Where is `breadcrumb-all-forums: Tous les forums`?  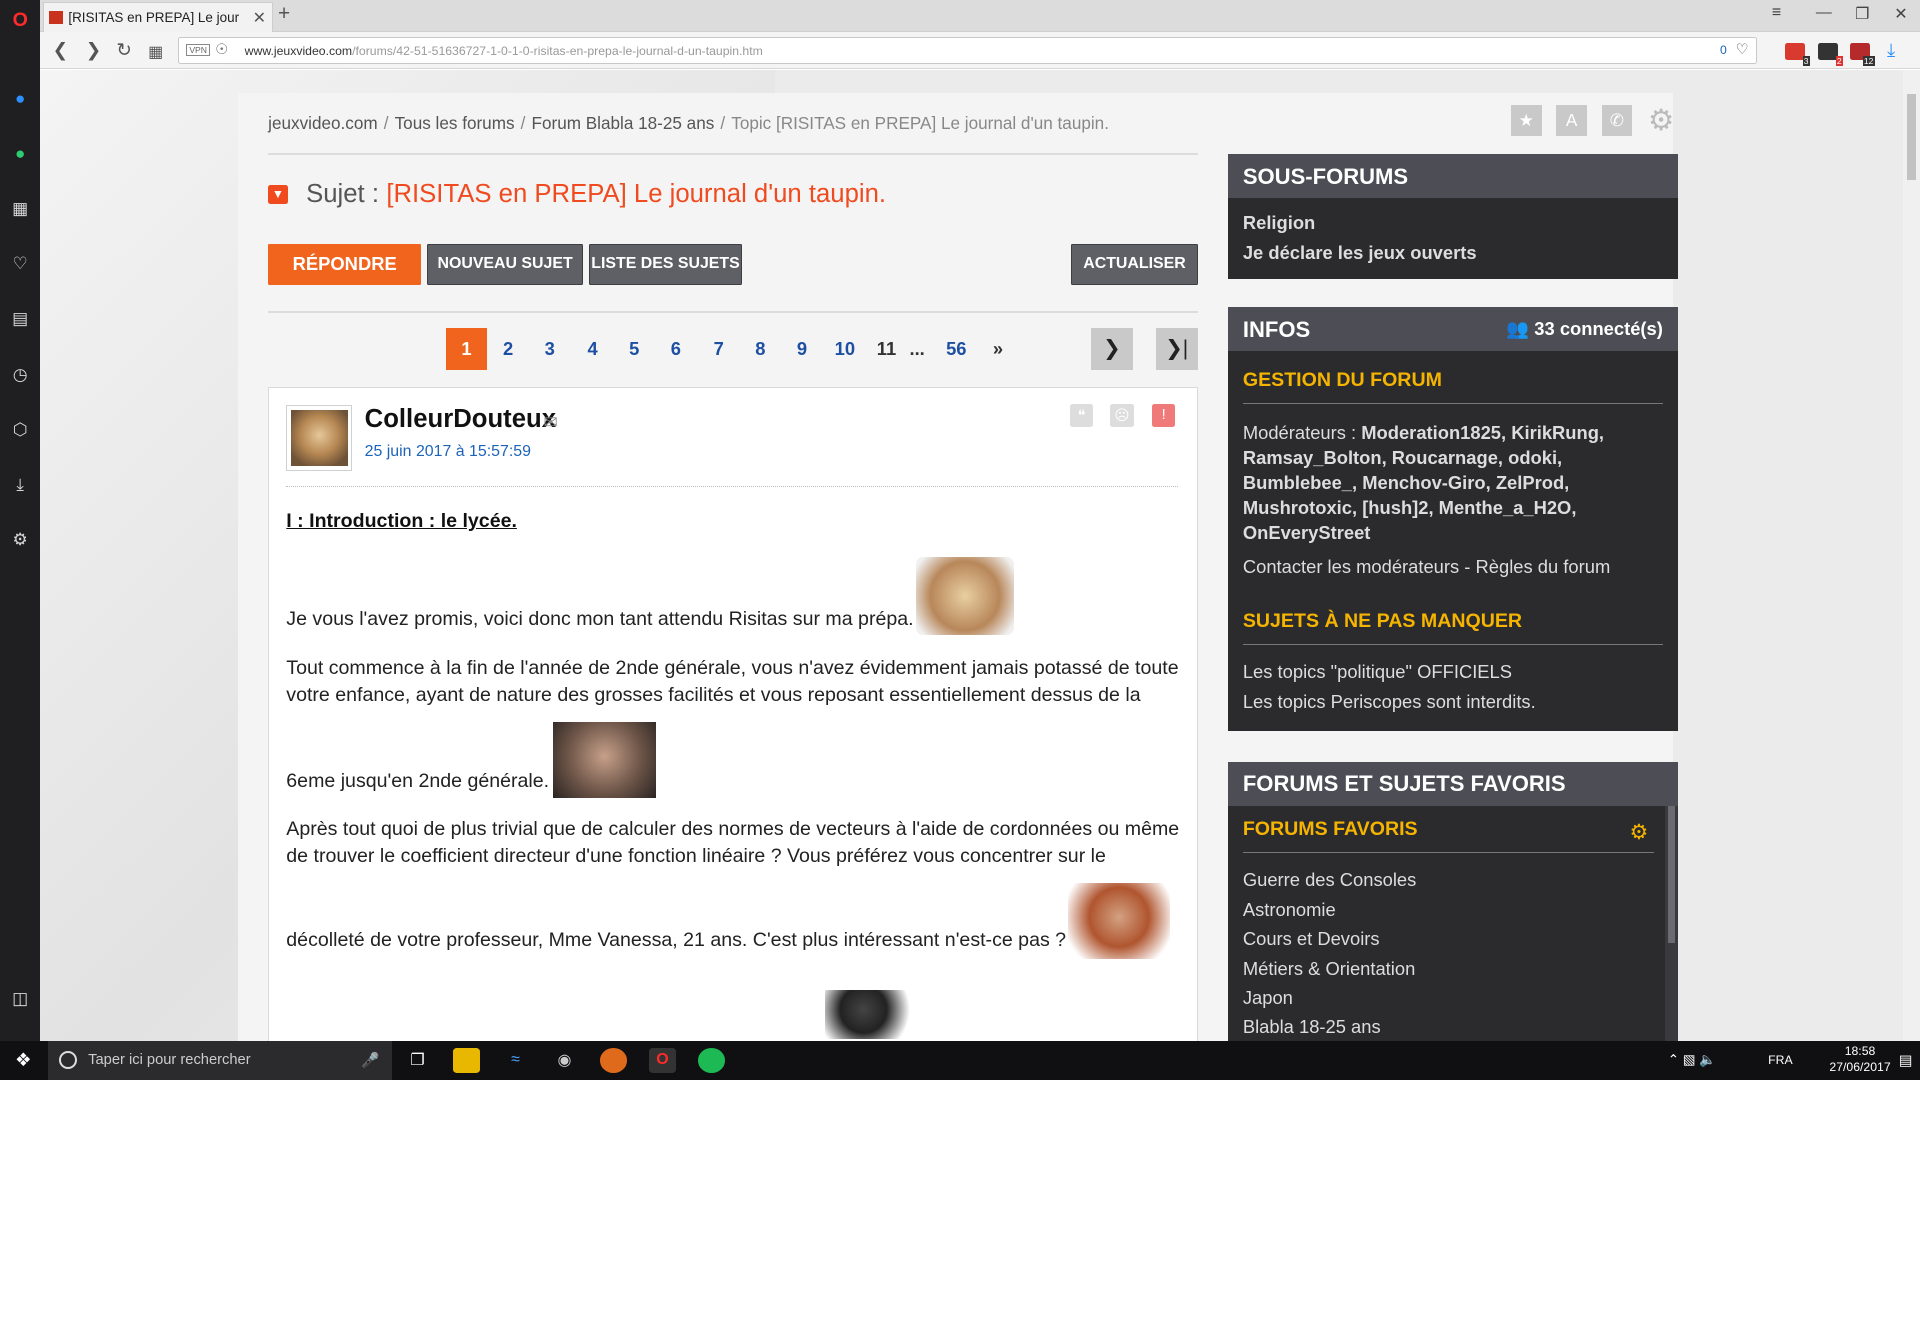
breadcrumb-all-forums: Tous les forums is located at coordinates (455, 123).